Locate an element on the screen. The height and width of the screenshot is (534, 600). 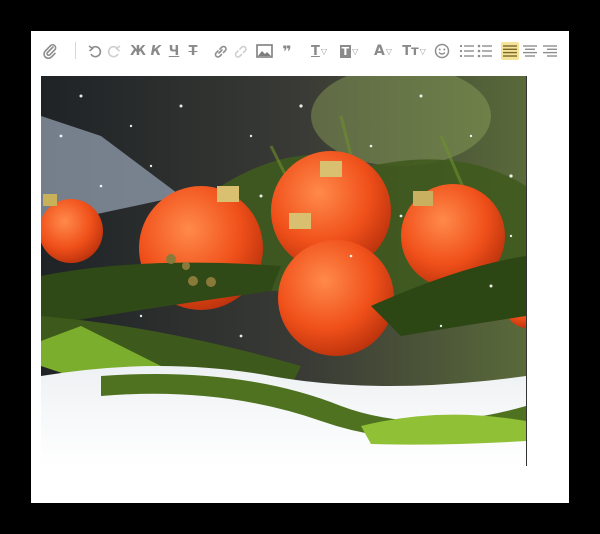
text-box-dropdown: T ▽ is located at coordinates (349, 51).